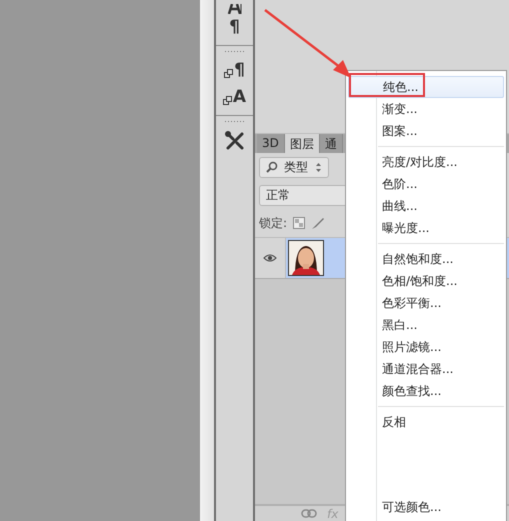  Describe the element at coordinates (273, 223) in the screenshot. I see `lock-label: 锁定:` at that location.